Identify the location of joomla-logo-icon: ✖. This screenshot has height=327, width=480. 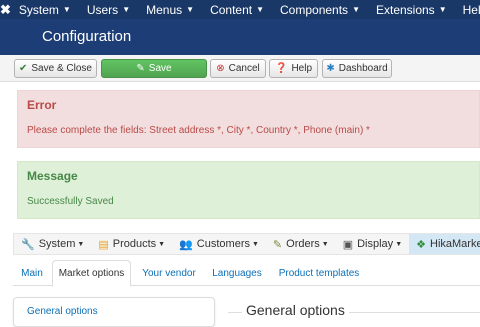
(5, 9).